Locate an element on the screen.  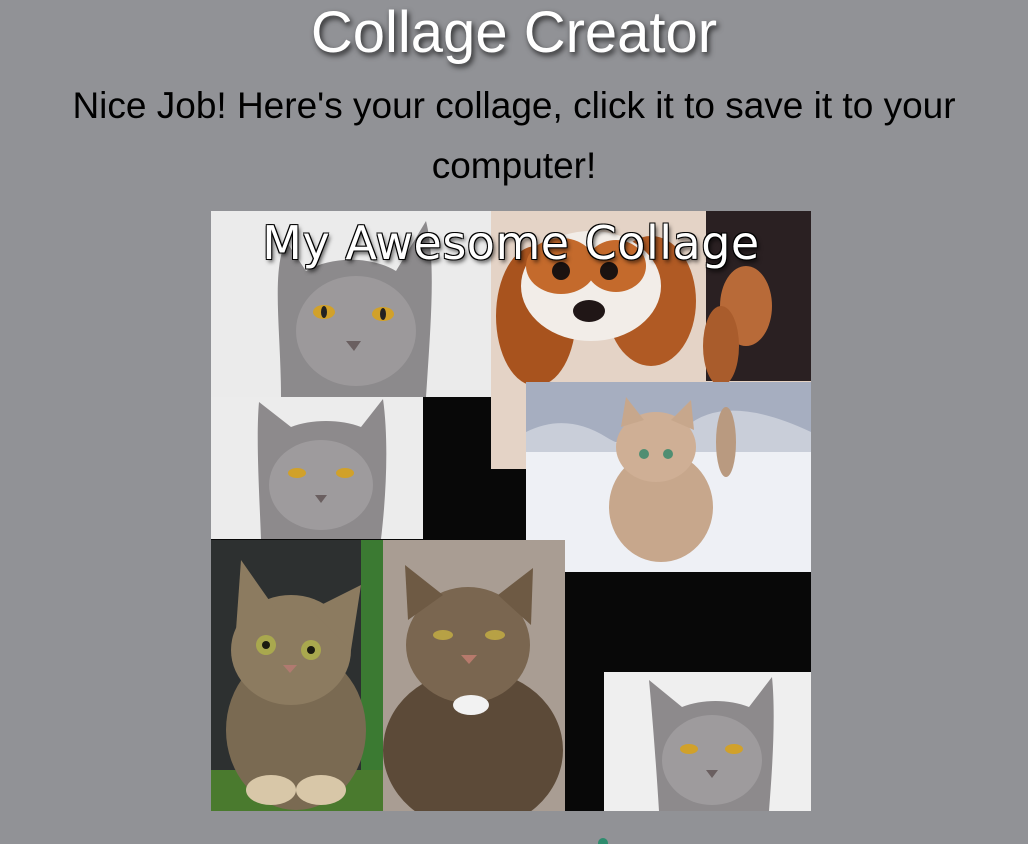
photo-tabby-kitten is located at coordinates (297, 675).